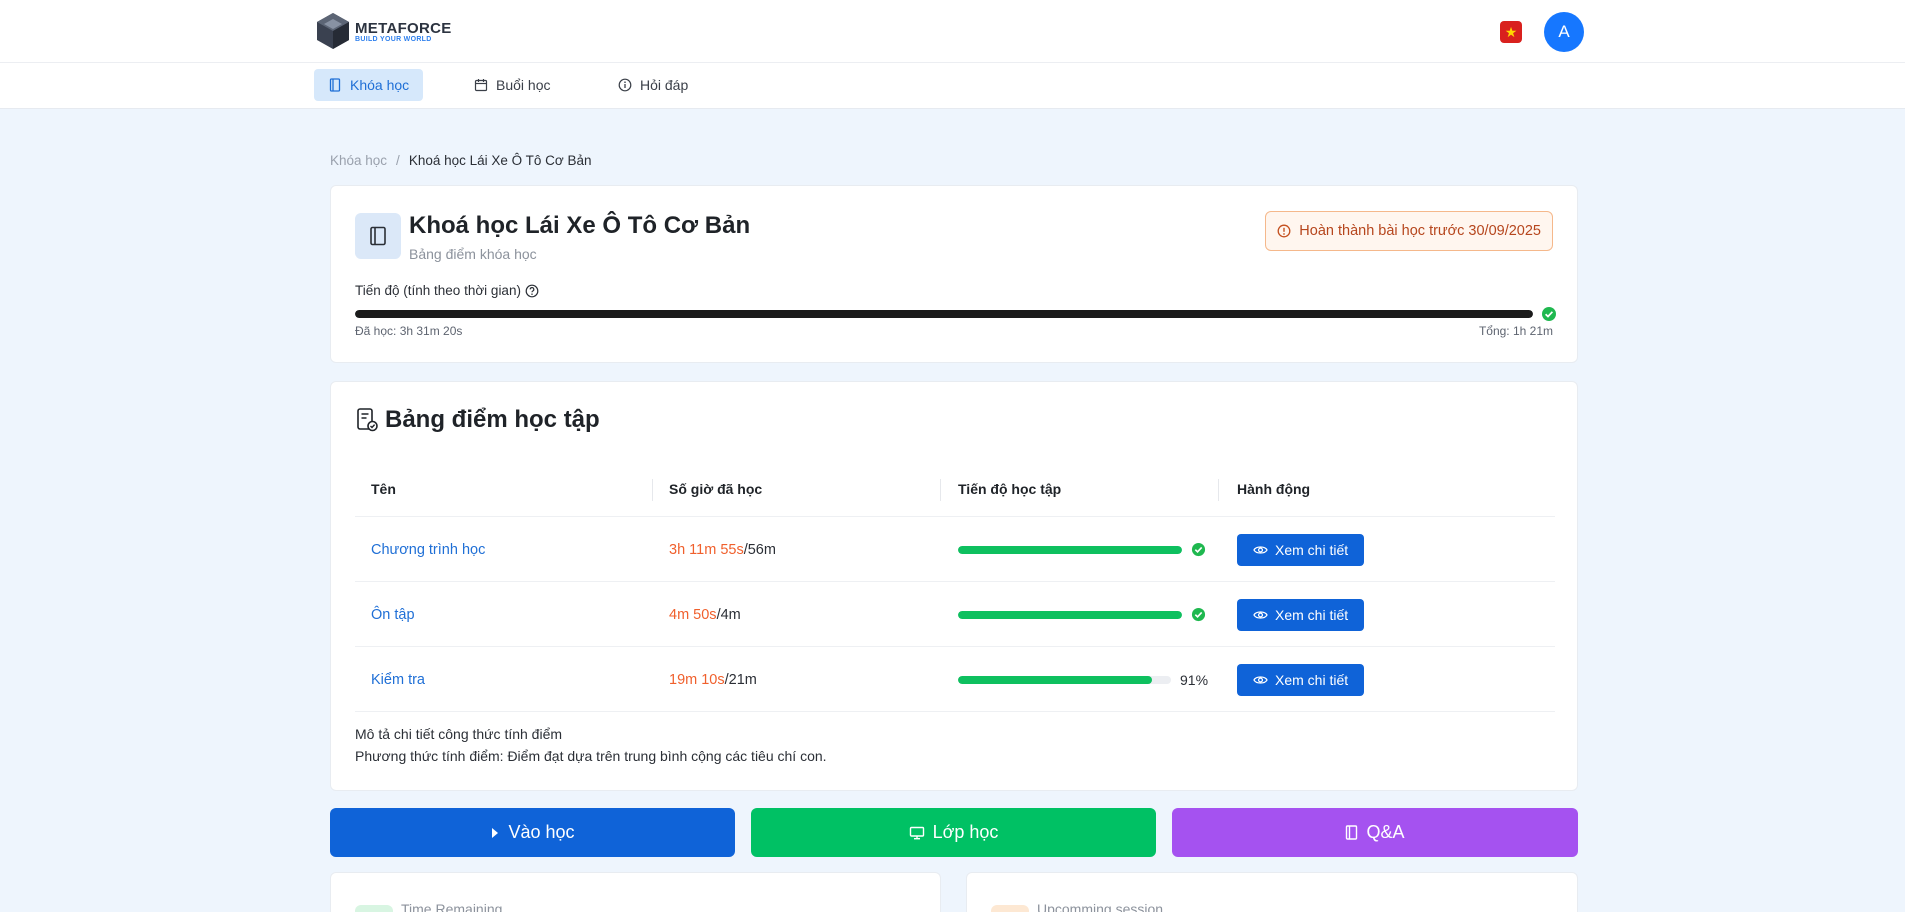  Describe the element at coordinates (625, 85) in the screenshot. I see `info-icon` at that location.